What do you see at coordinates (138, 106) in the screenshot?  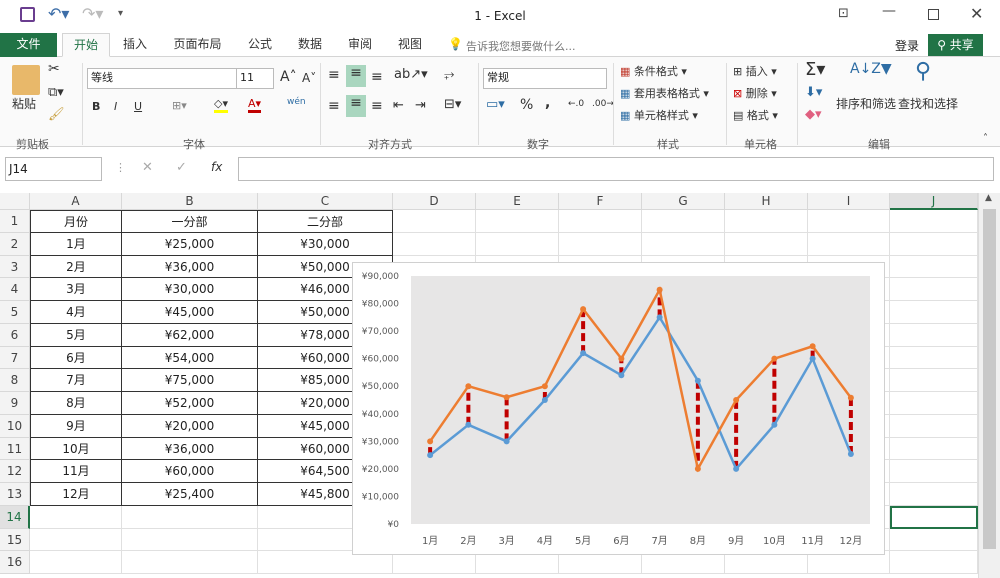 I see `underline-button: U` at bounding box center [138, 106].